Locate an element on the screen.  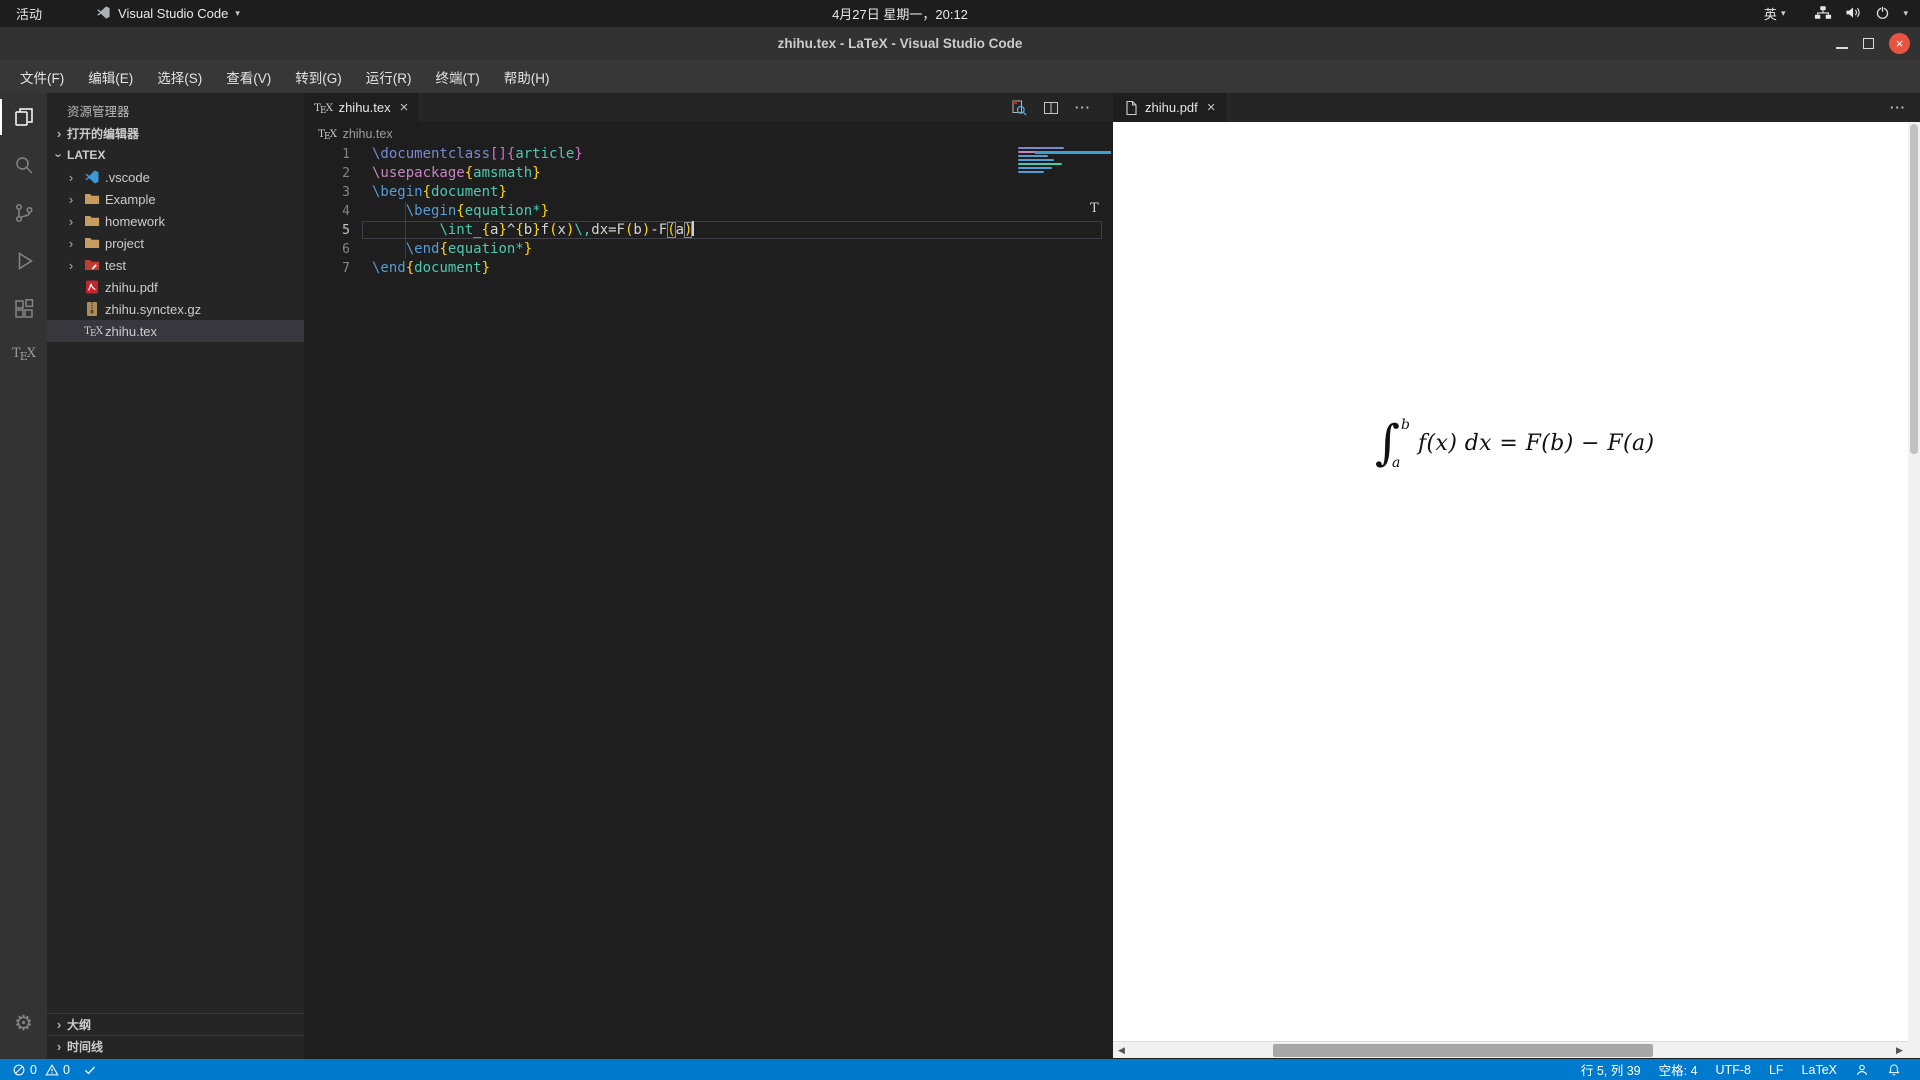
tree-item-project: › project is located at coordinates (175, 243).